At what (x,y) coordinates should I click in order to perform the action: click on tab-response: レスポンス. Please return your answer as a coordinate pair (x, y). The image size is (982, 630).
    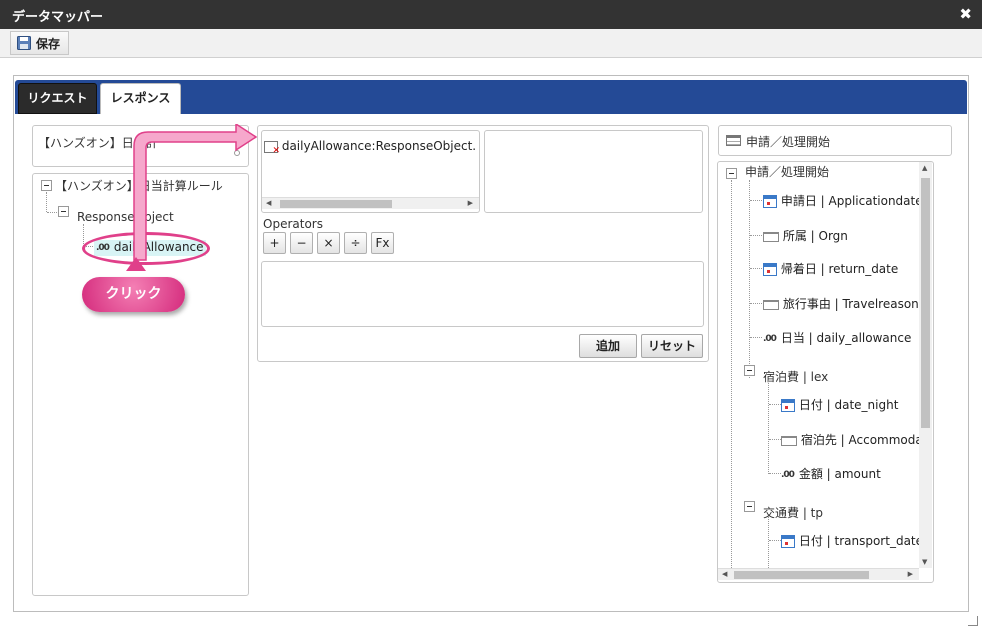
    Looking at the image, I should click on (140, 98).